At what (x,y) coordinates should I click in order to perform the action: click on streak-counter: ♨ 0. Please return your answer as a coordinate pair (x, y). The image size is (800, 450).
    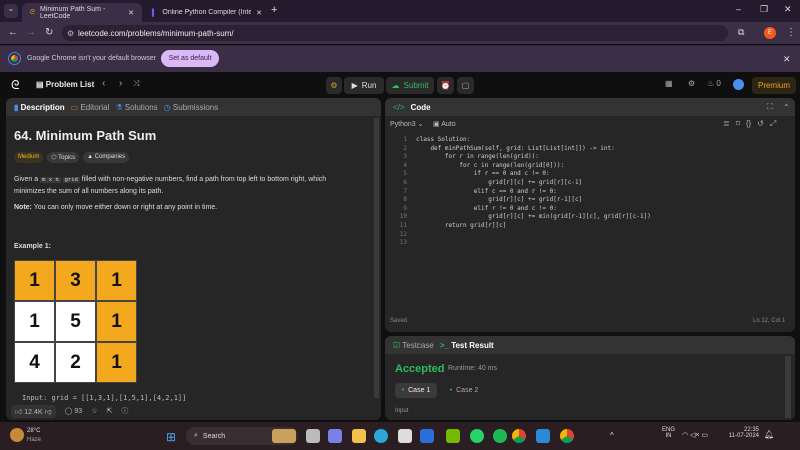
    Looking at the image, I should click on (714, 83).